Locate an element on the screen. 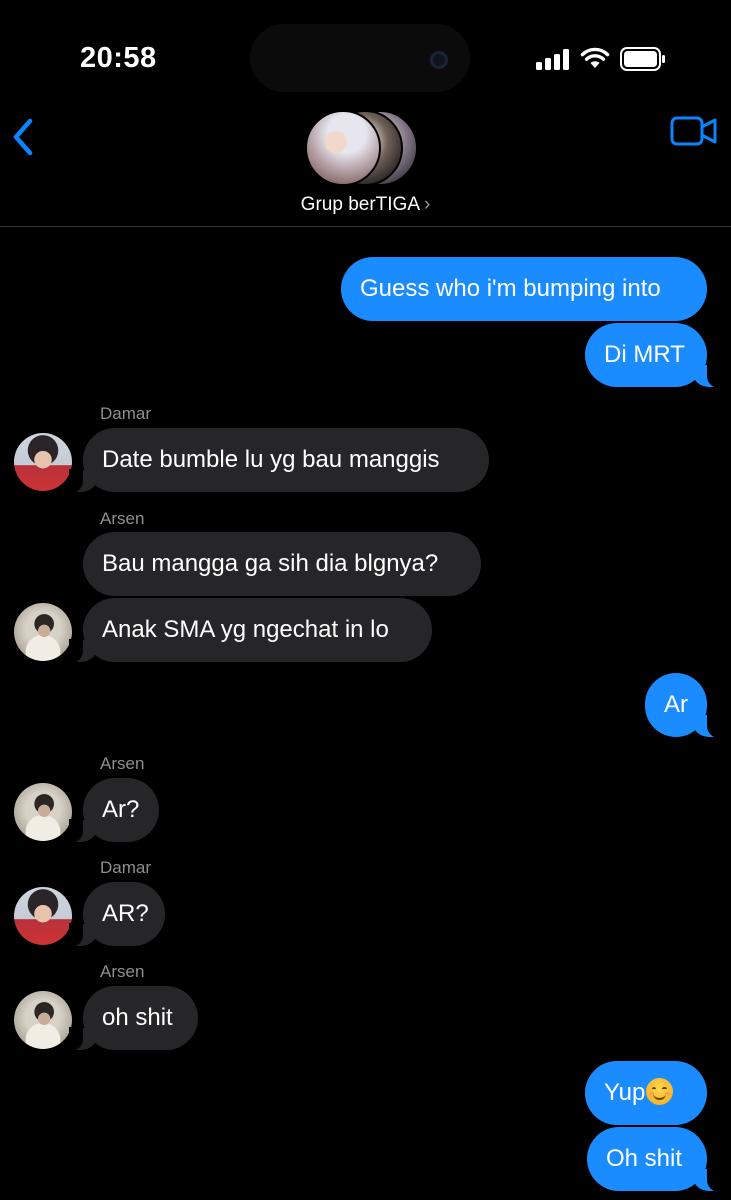  wifi-icon is located at coordinates (595, 57).